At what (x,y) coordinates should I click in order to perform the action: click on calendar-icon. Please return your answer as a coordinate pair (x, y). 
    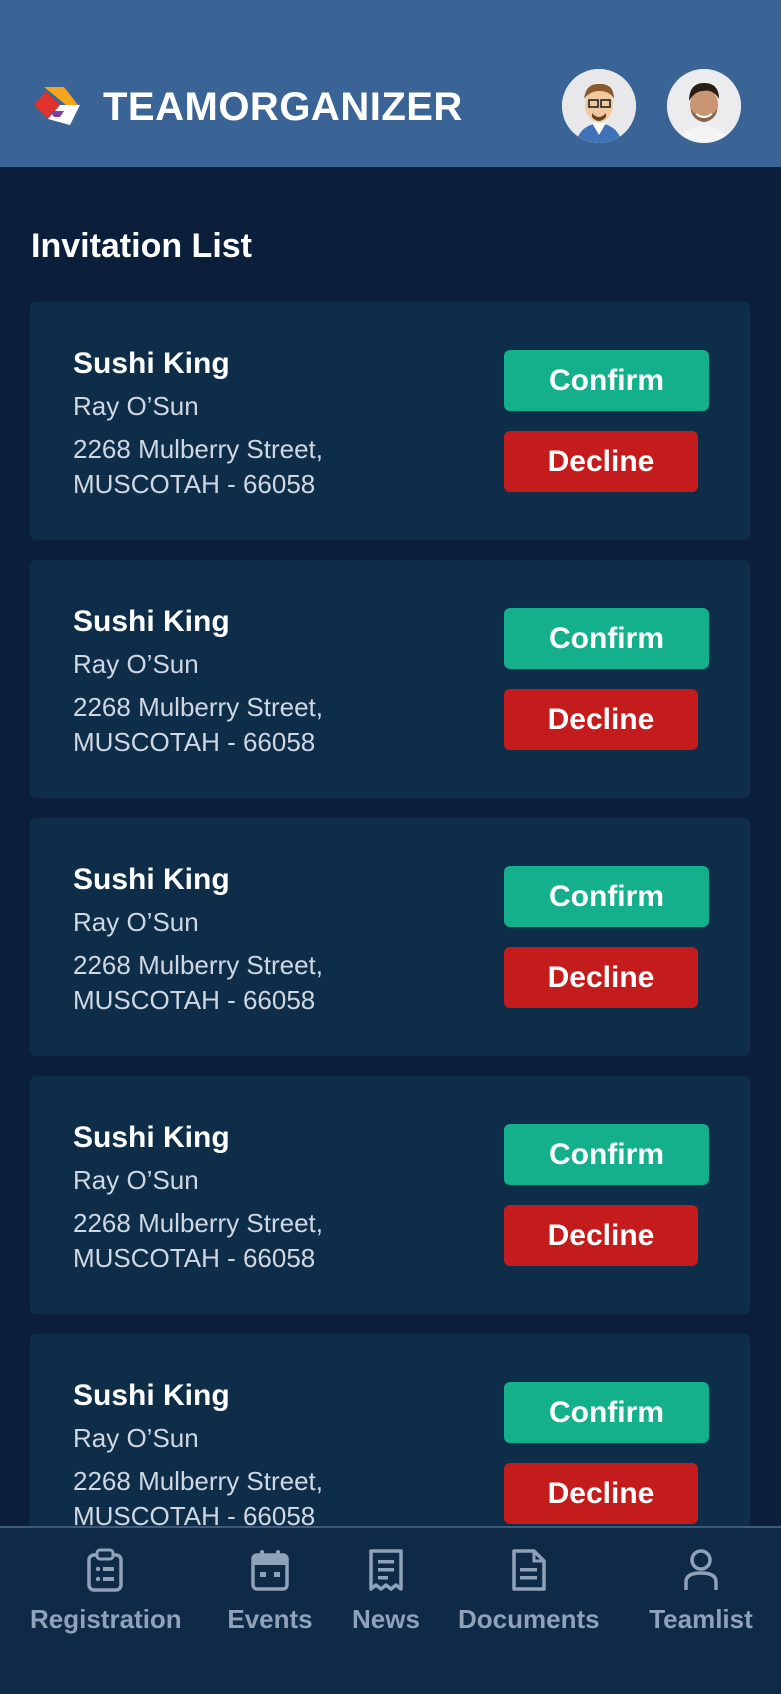
    Looking at the image, I should click on (270, 1570).